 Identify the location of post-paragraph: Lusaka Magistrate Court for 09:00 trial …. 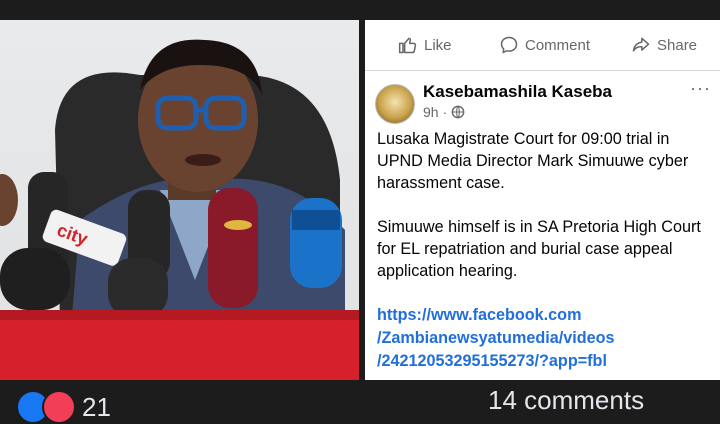
(533, 161).